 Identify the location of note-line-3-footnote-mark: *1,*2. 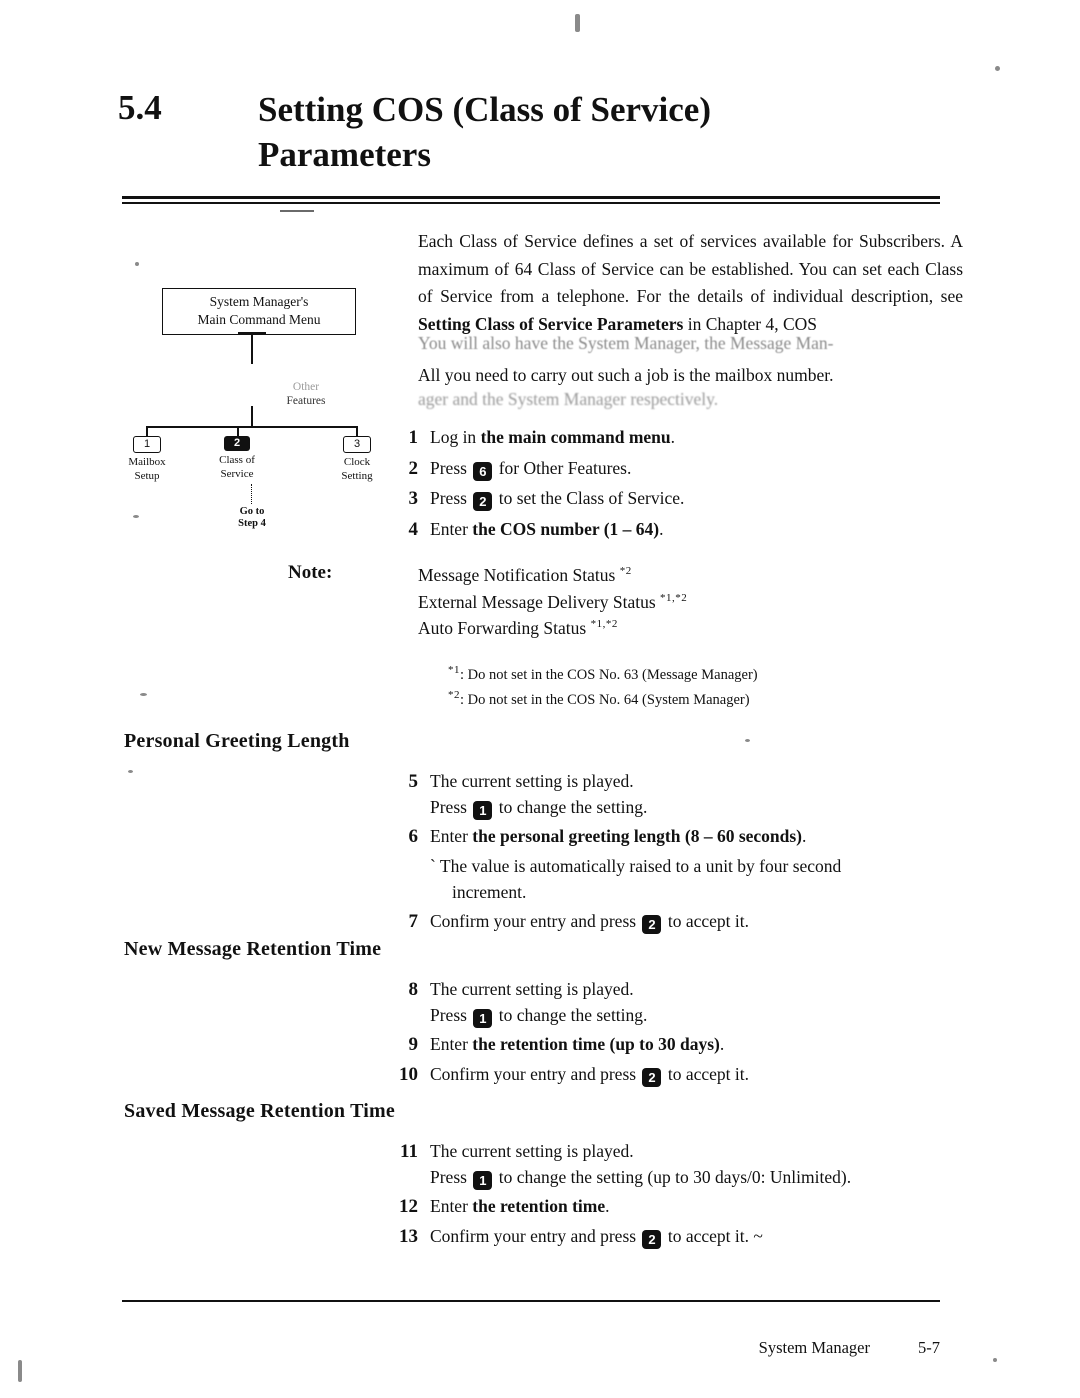
(604, 624).